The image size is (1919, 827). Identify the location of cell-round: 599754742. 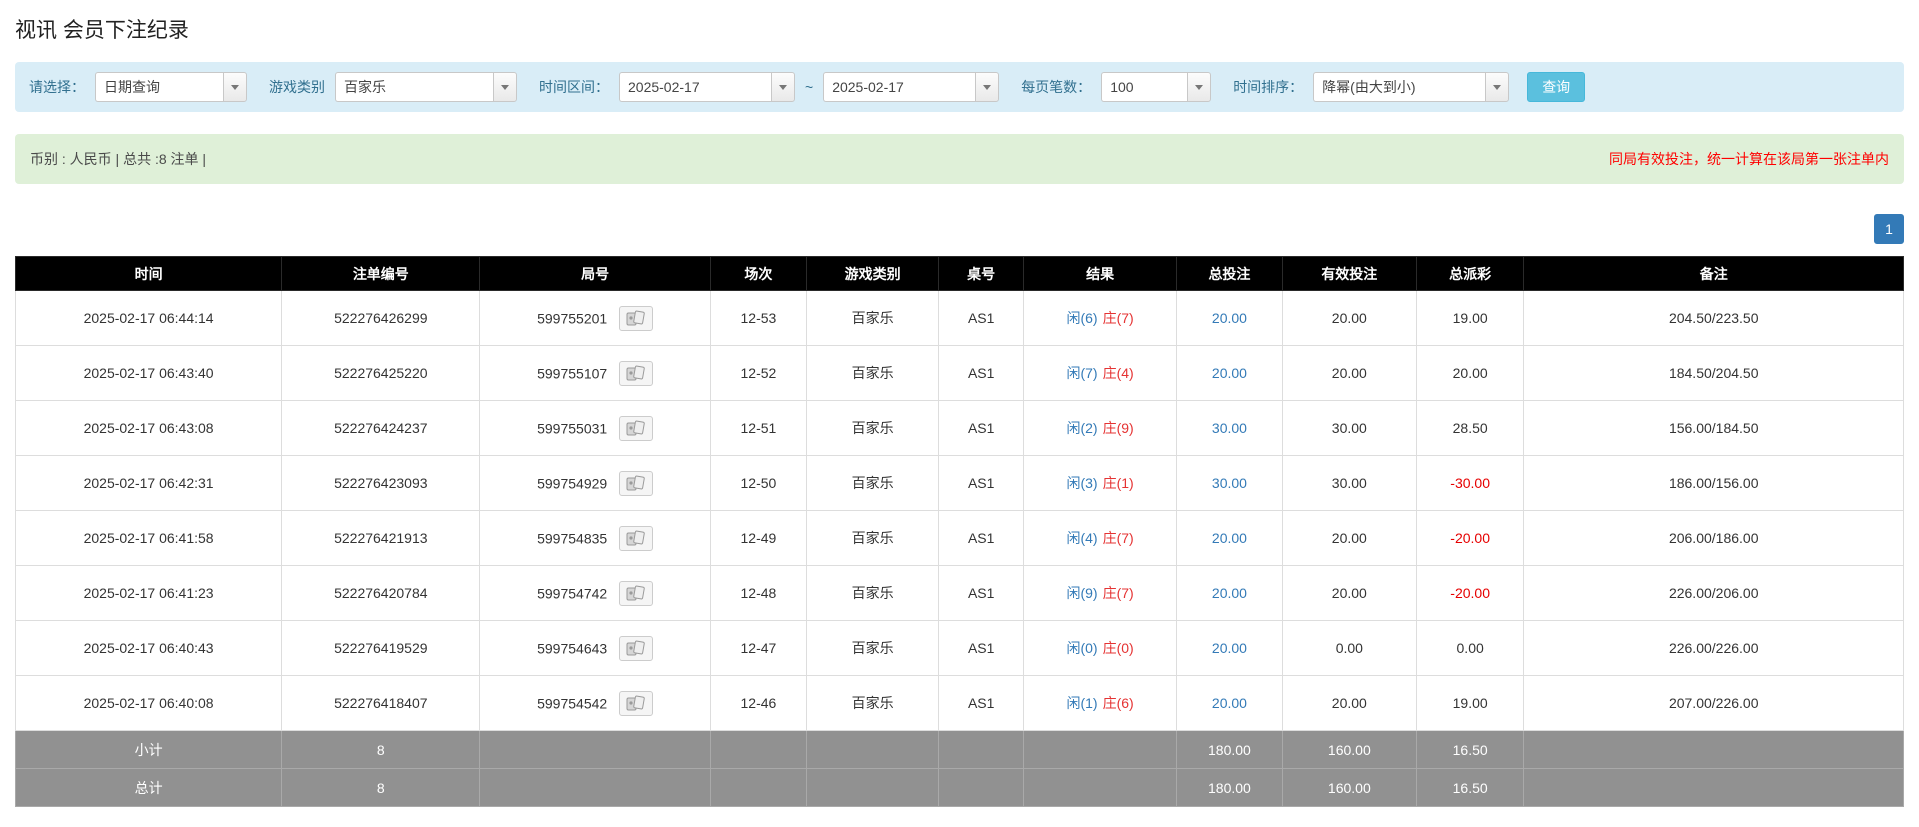
(595, 593).